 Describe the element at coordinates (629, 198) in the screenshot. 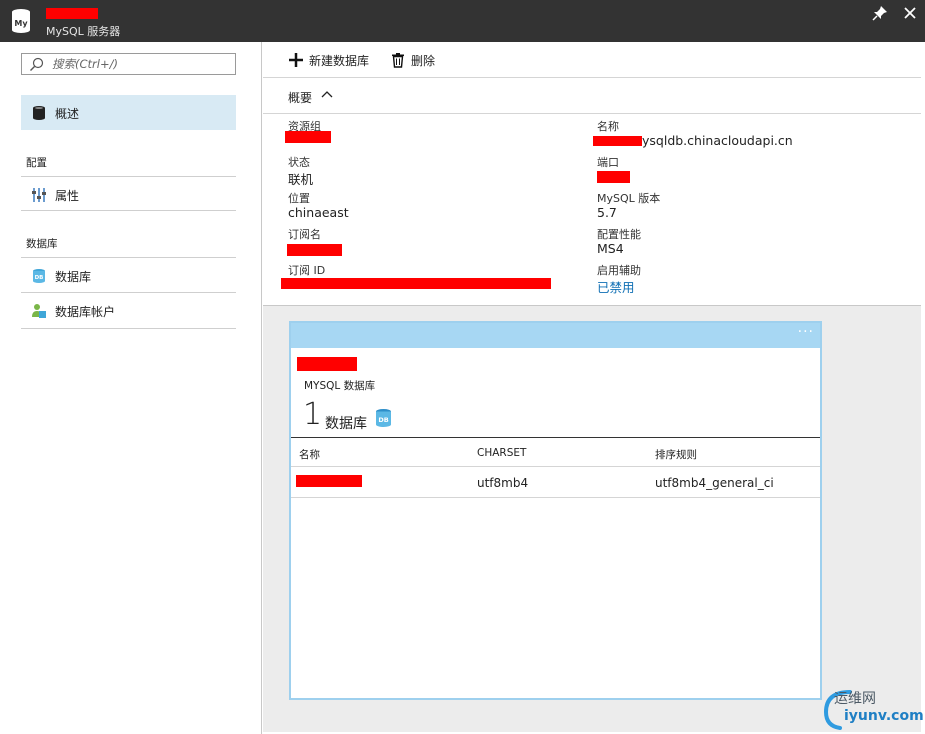

I see `mysql-version-label: MySQL 版本` at that location.